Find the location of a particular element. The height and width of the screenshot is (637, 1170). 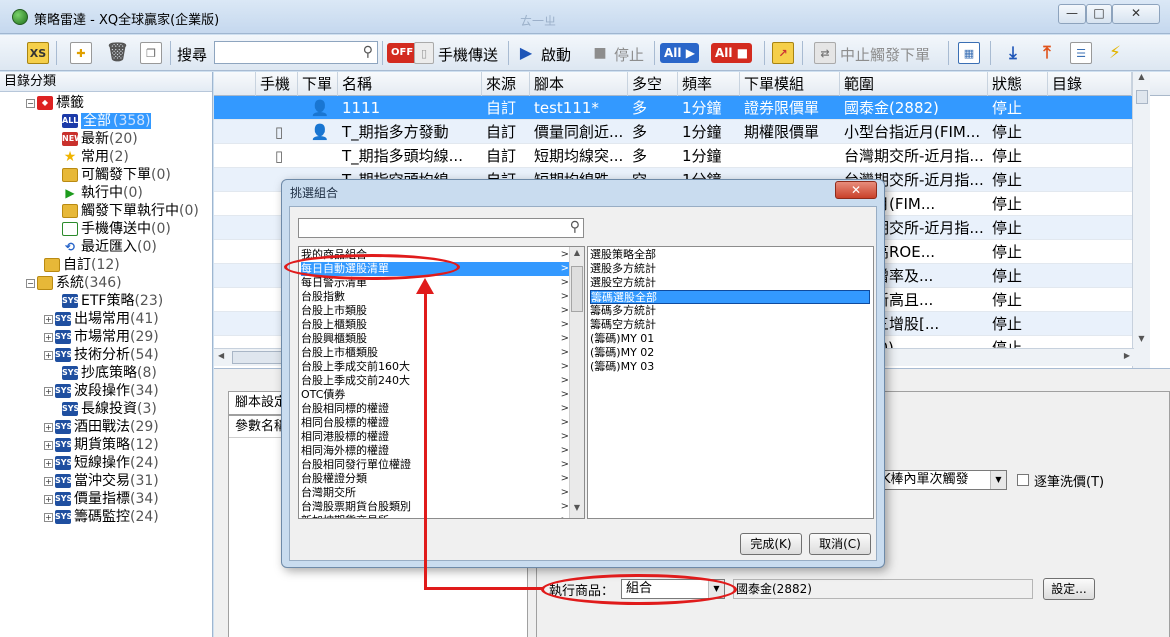

grid-vertical-scrollbar: ▲ ▼ is located at coordinates (1141, 220).